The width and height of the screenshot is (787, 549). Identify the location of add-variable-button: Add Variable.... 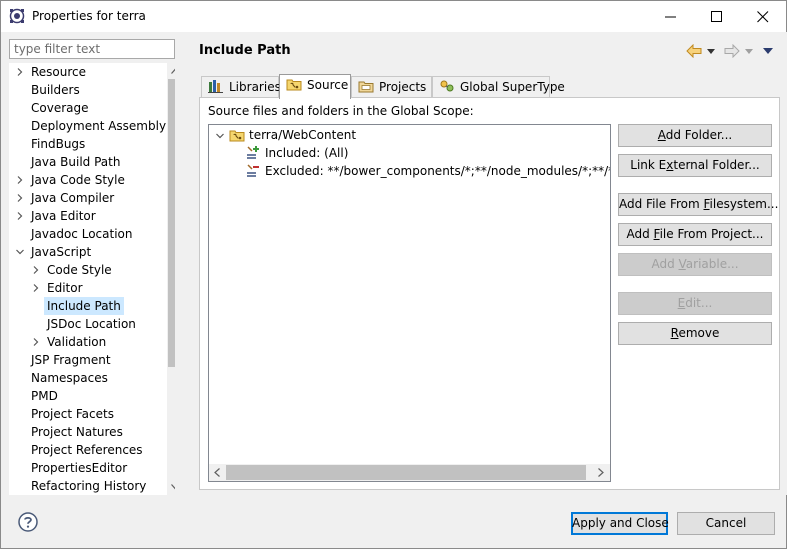
(695, 264).